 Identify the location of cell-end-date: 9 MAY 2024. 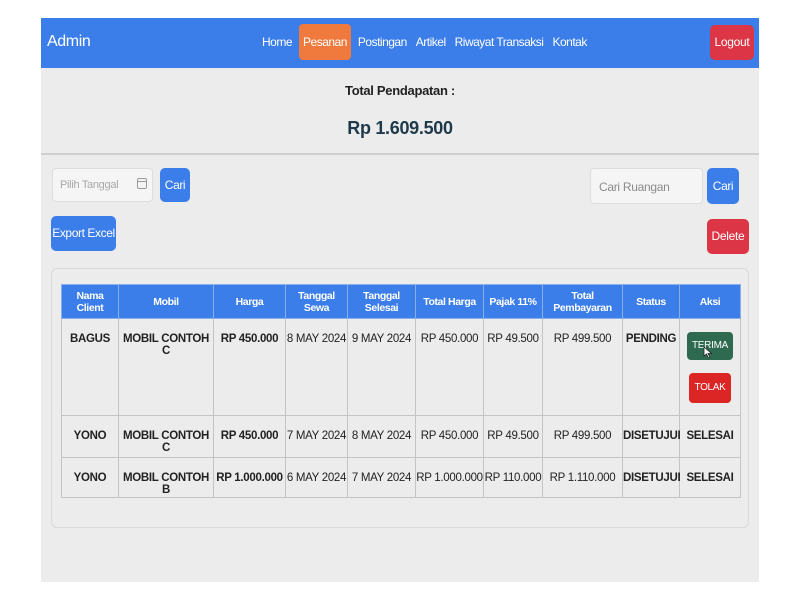
(381, 367).